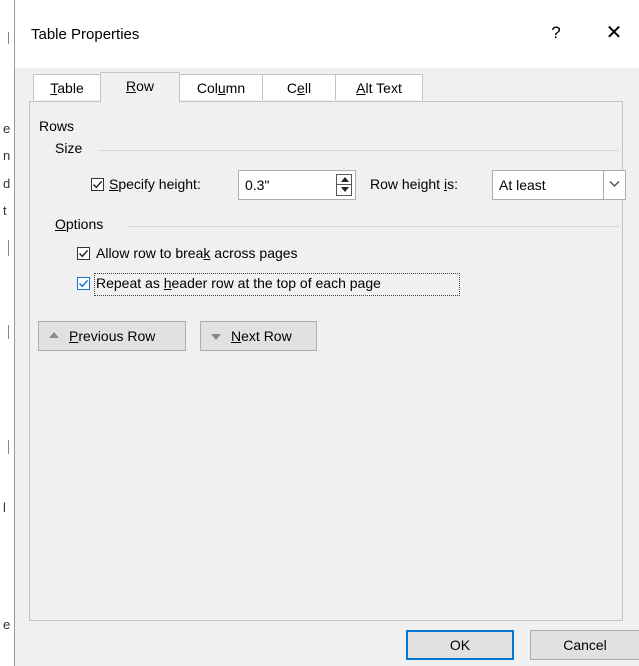 The image size is (639, 666). What do you see at coordinates (383, 88) in the screenshot?
I see `tab-alt-text-label: lt Text` at bounding box center [383, 88].